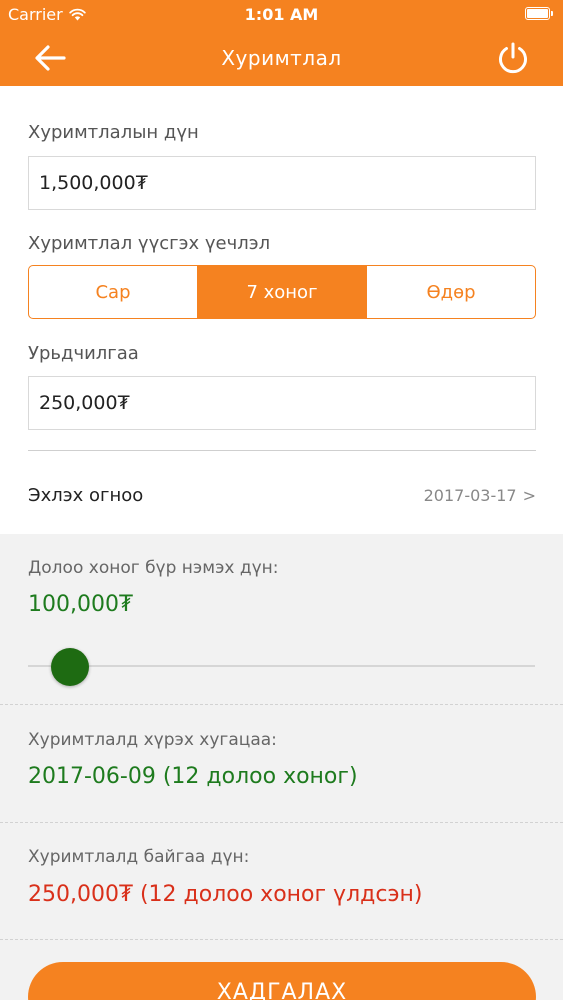 The image size is (563, 1000). What do you see at coordinates (86, 495) in the screenshot?
I see `start-date-label: Эхлэх огноо` at bounding box center [86, 495].